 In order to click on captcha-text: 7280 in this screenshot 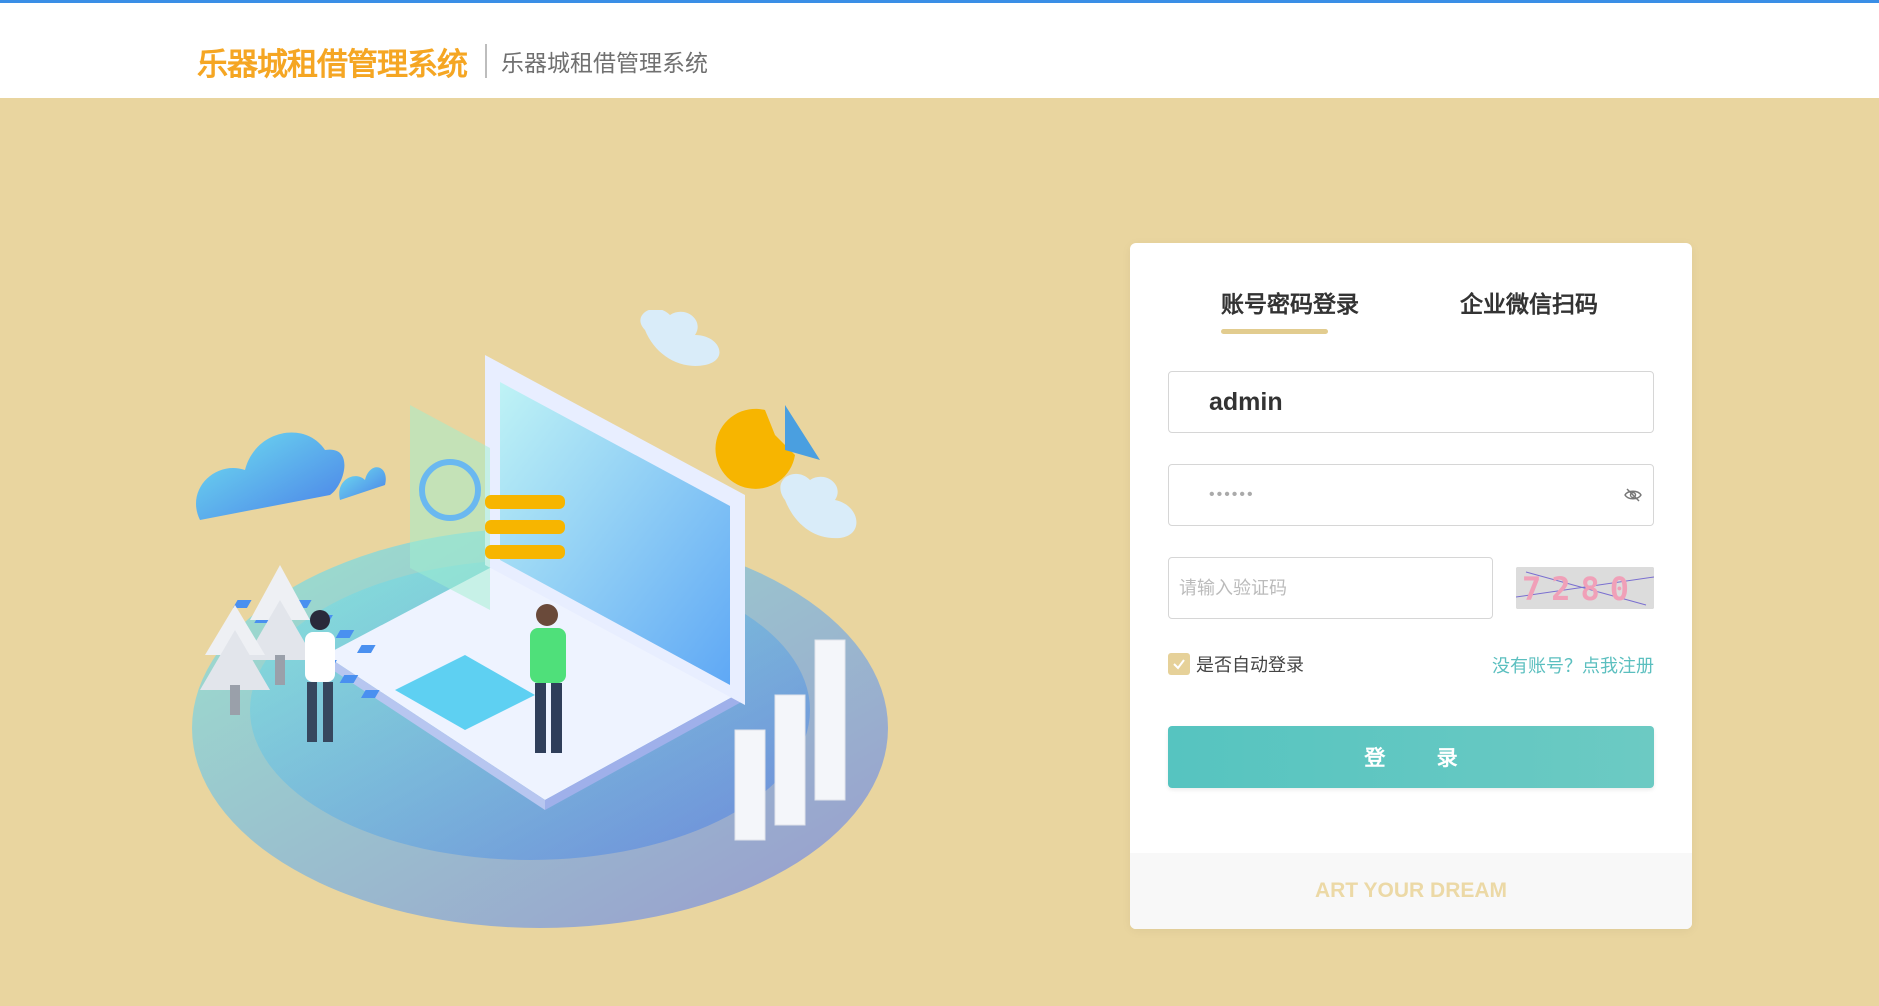, I will do `click(1580, 589)`.